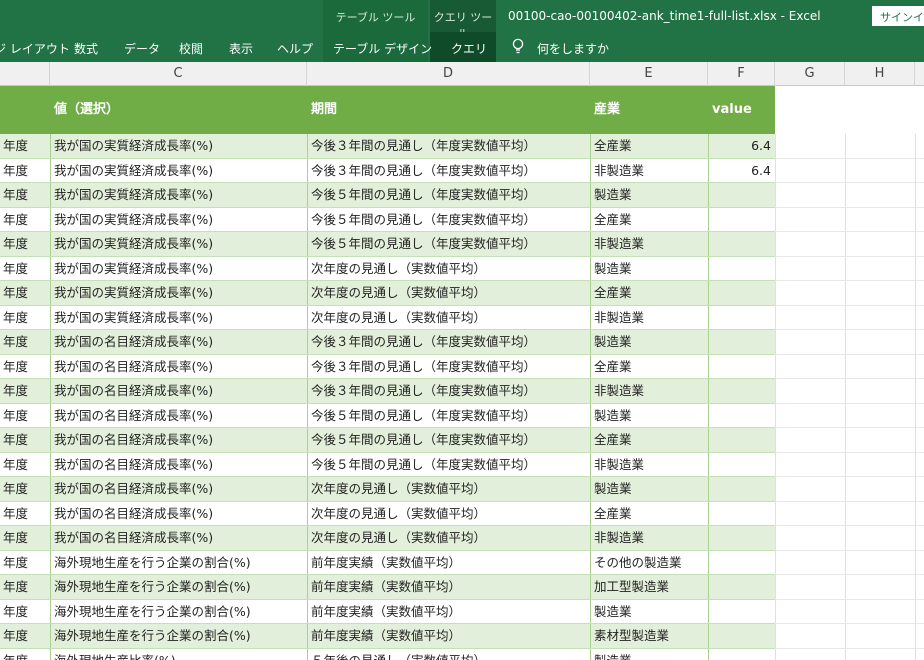  I want to click on column-header-c: C, so click(178, 74).